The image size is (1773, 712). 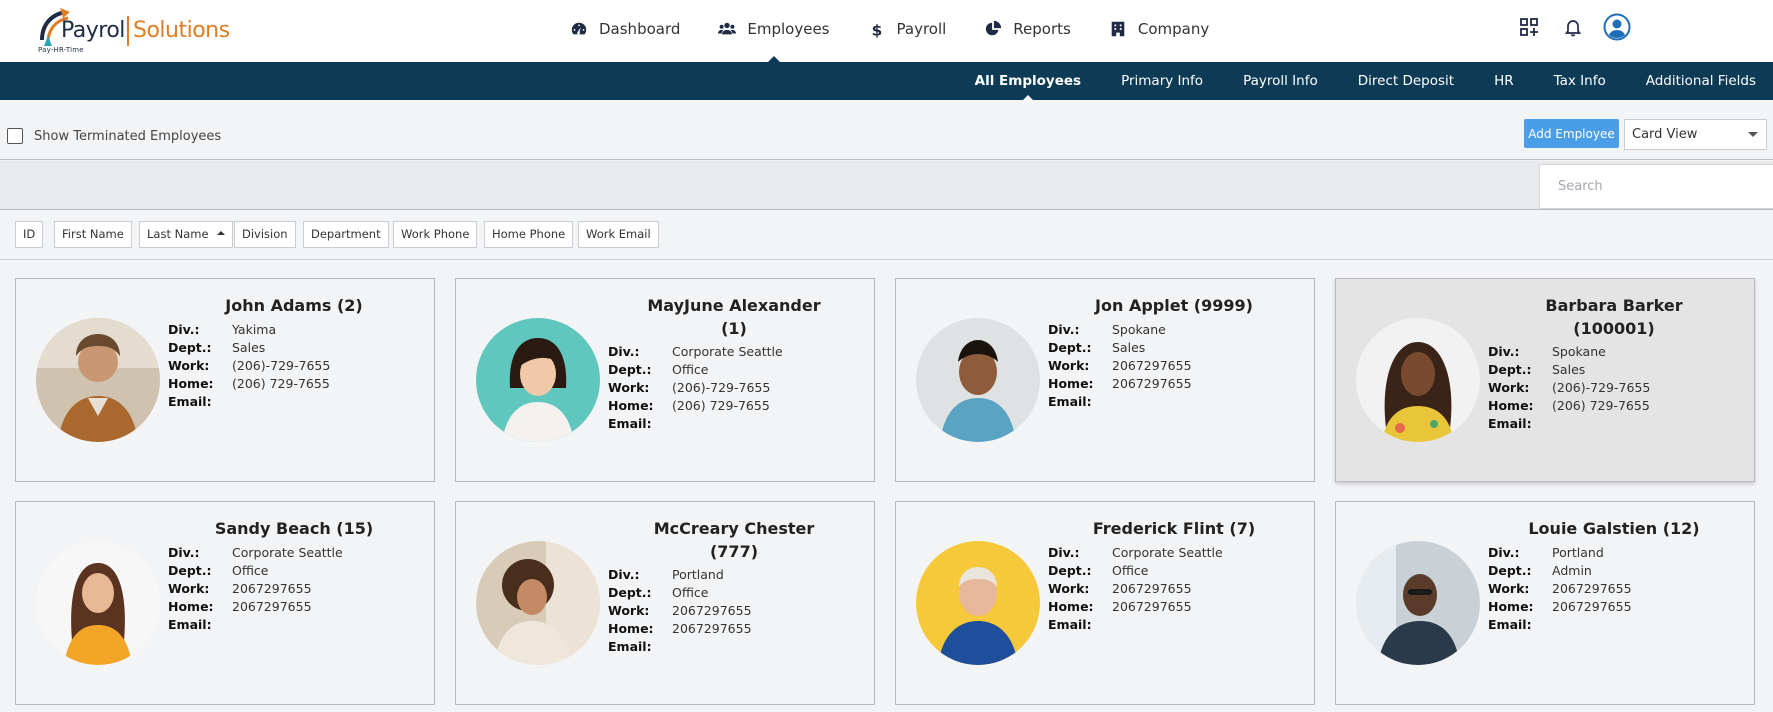 I want to click on sort-work-email-button: Work Email, so click(x=618, y=234).